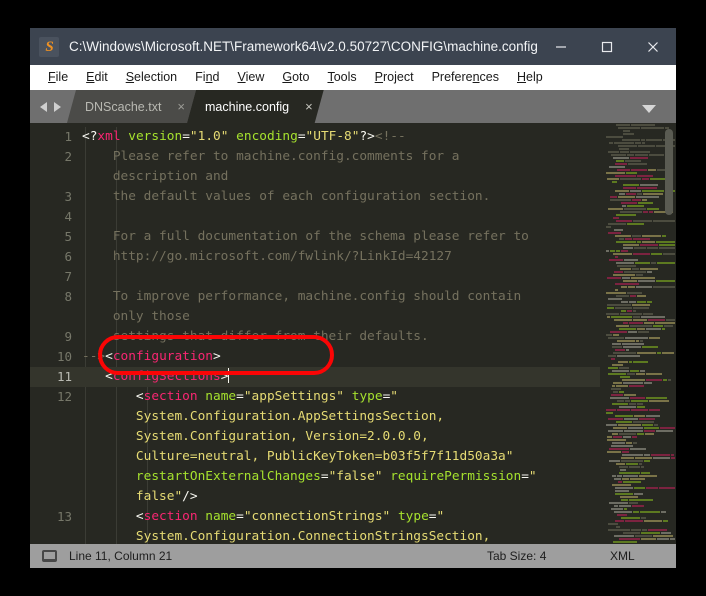 Image resolution: width=706 pixels, height=596 pixels. Describe the element at coordinates (151, 77) in the screenshot. I see `menu-item-selection: Selection` at that location.